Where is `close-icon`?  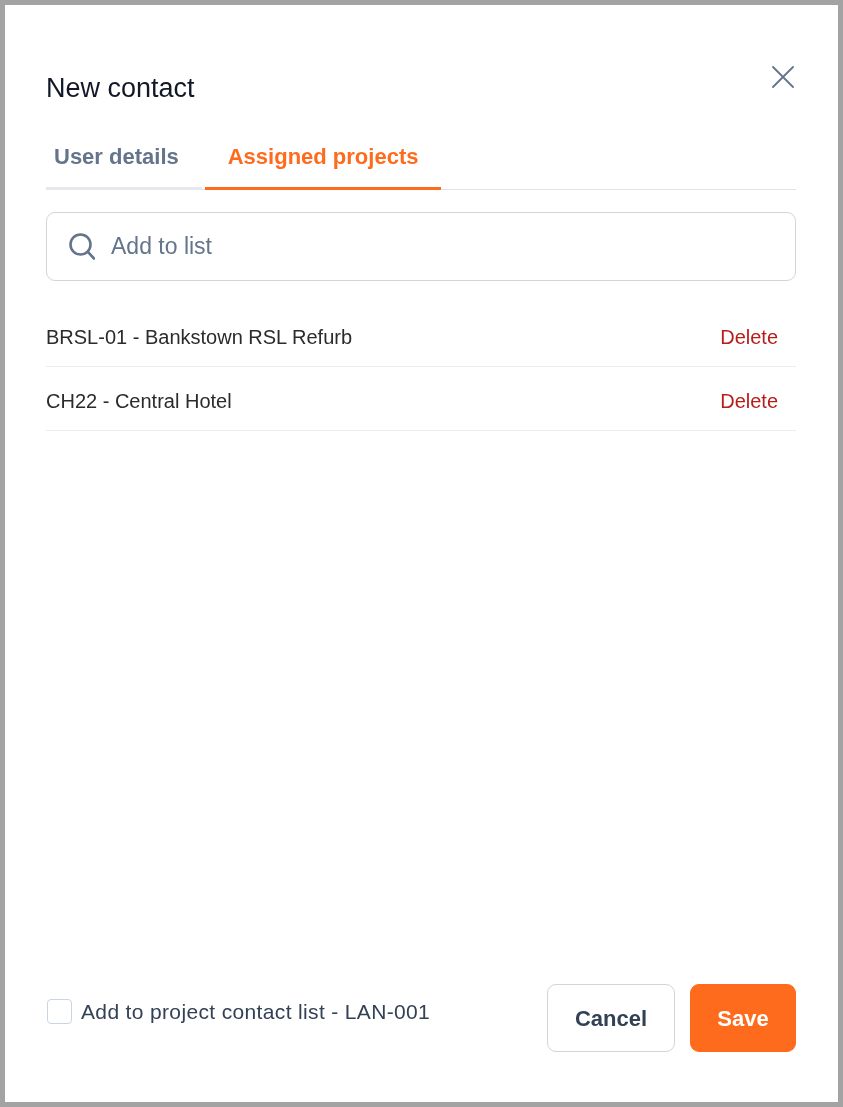 close-icon is located at coordinates (783, 77).